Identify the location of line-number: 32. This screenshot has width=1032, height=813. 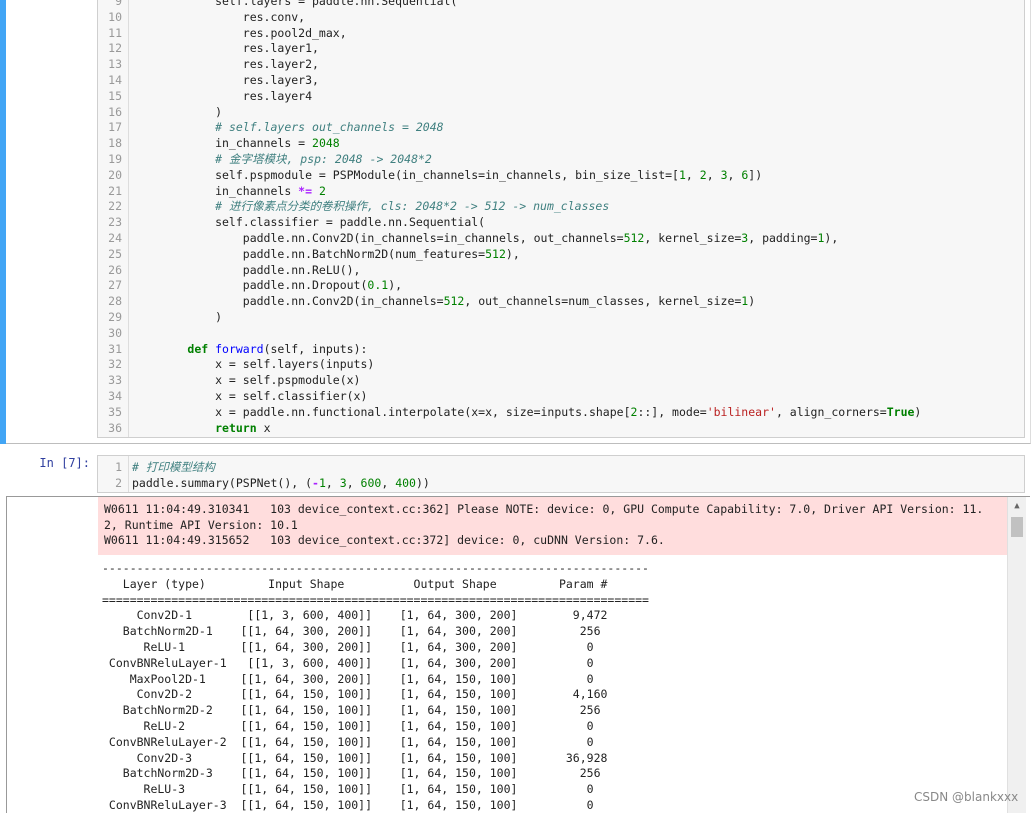
(115, 364).